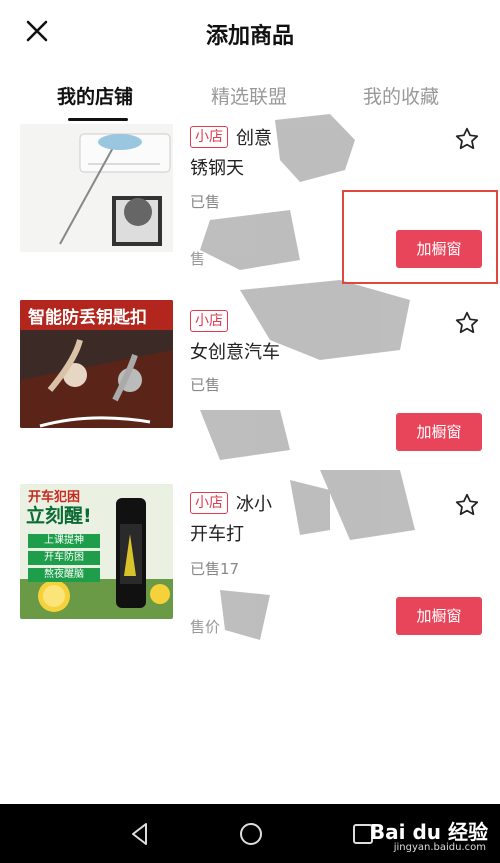 The width and height of the screenshot is (500, 863). I want to click on system-navbar: Bai du 经验 jingyan.baidu.com, so click(250, 833).